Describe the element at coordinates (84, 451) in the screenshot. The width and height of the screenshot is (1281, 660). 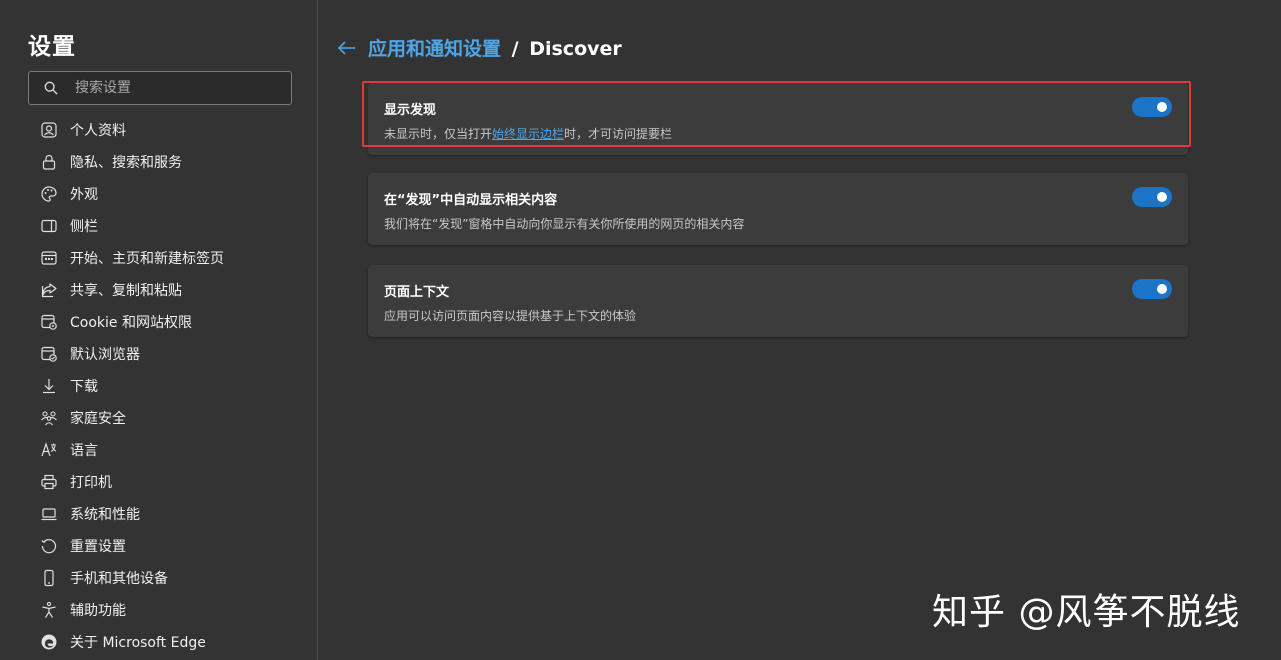
I see `sidebar-item-label: 语言` at that location.